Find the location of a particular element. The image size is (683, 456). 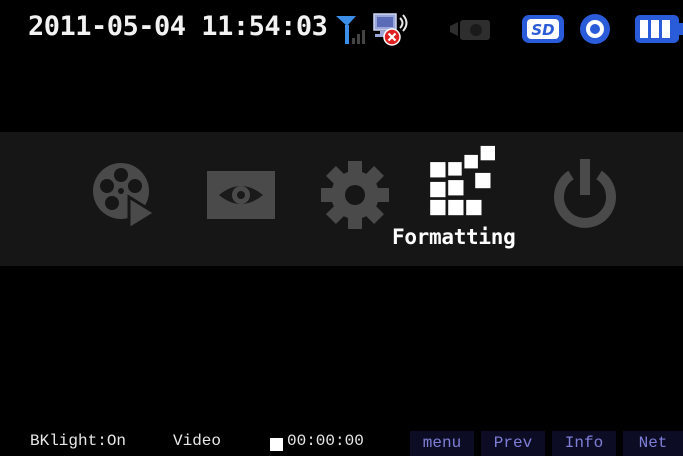

softkey-net: Net is located at coordinates (653, 443).